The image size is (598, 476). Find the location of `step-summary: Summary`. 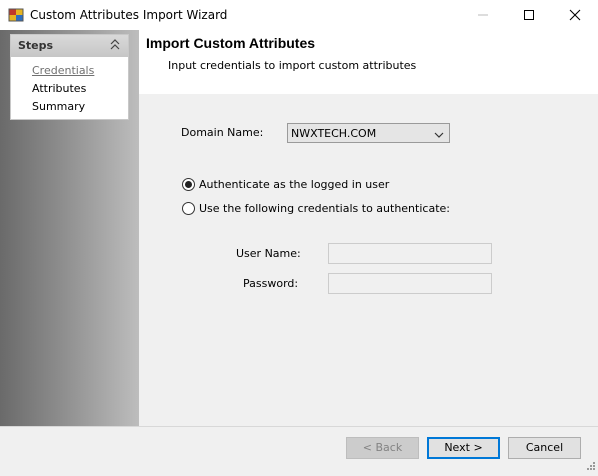

step-summary: Summary is located at coordinates (58, 106).